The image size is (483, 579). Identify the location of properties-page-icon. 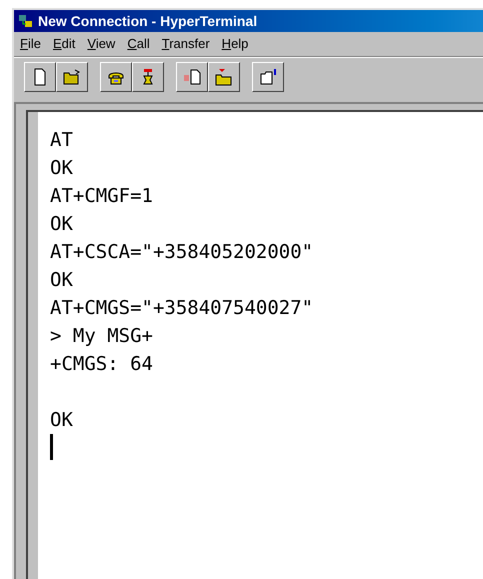
(268, 77).